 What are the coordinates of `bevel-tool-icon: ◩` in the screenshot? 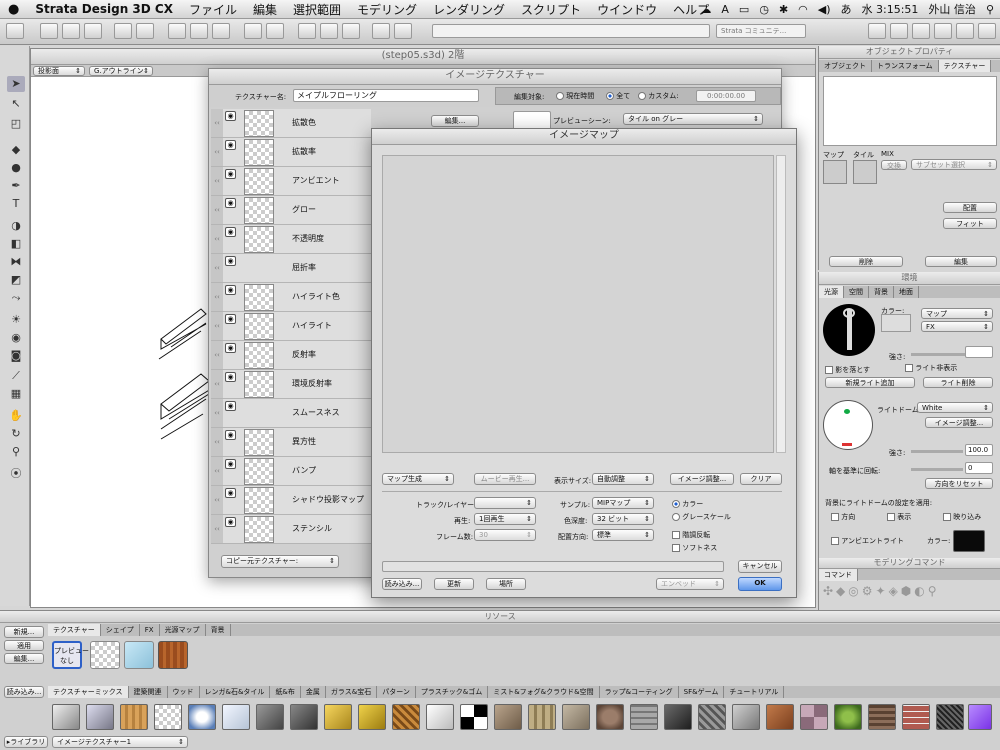 It's located at (16, 280).